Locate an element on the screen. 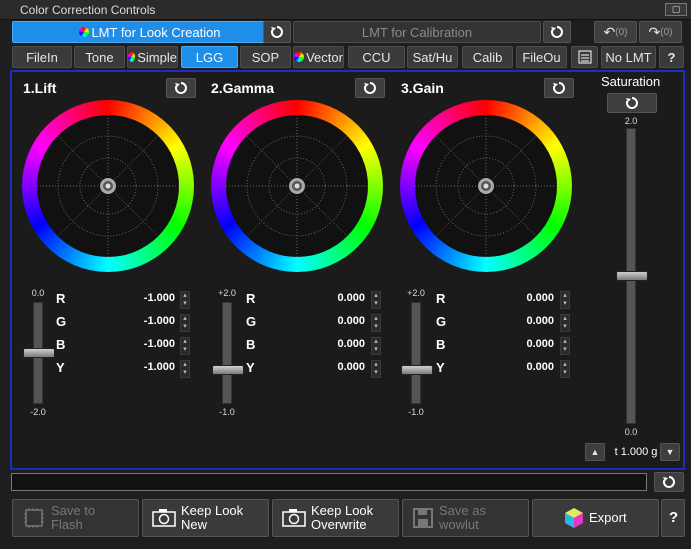 The height and width of the screenshot is (549, 691). gamma-title: 2.Gamma is located at coordinates (243, 88).